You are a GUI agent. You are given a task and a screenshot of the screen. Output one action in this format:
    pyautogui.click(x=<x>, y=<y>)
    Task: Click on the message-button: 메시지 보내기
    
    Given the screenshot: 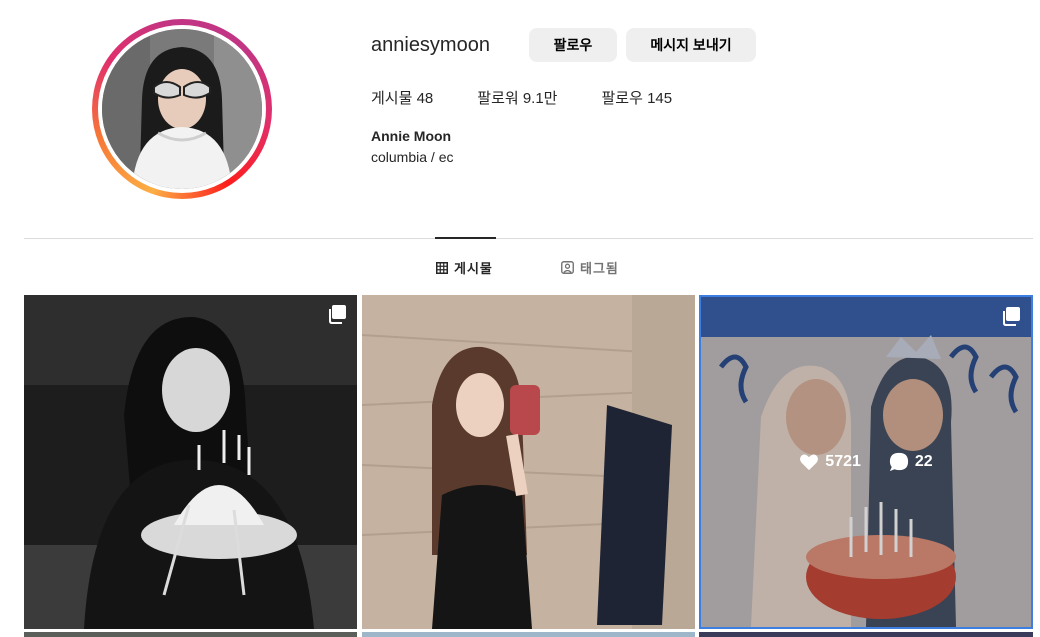 What is the action you would take?
    pyautogui.click(x=691, y=45)
    